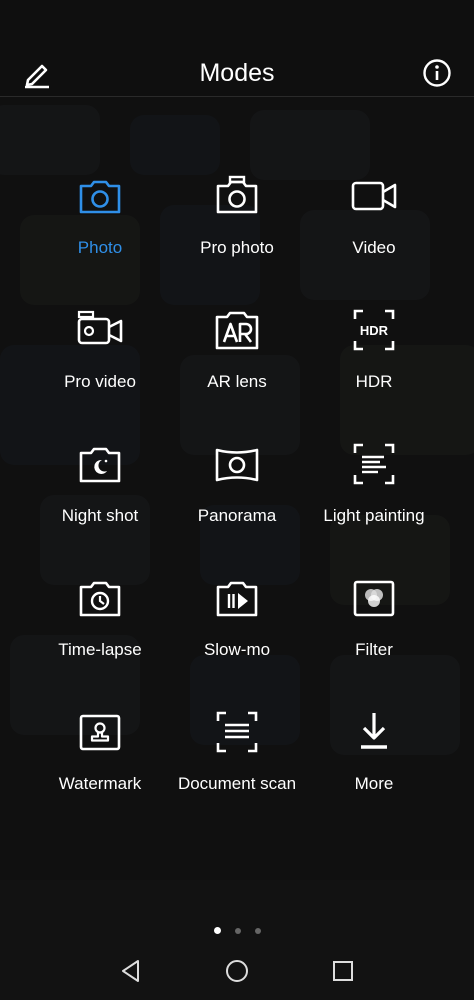 This screenshot has width=474, height=1000. Describe the element at coordinates (217, 931) in the screenshot. I see `page-dot-active` at that location.